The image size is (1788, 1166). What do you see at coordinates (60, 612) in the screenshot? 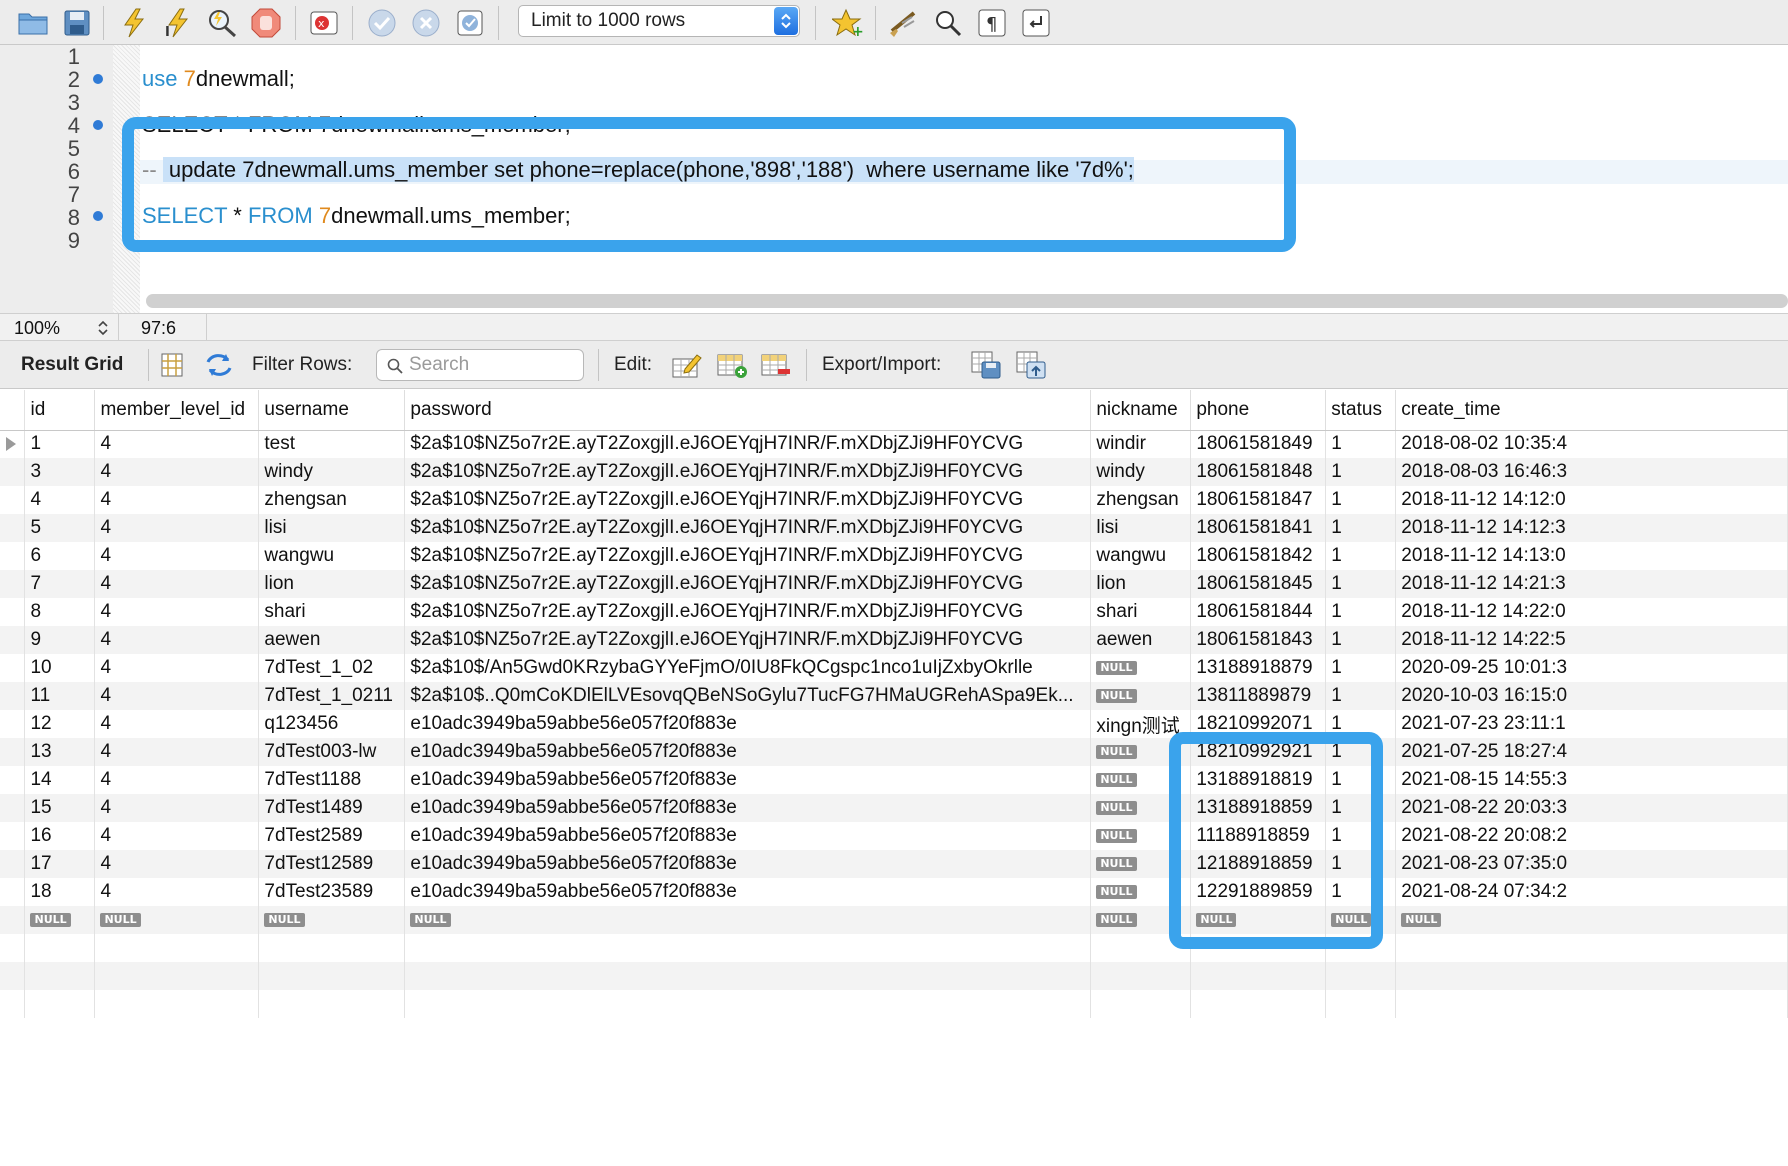
I see `cell-id: 8` at bounding box center [60, 612].